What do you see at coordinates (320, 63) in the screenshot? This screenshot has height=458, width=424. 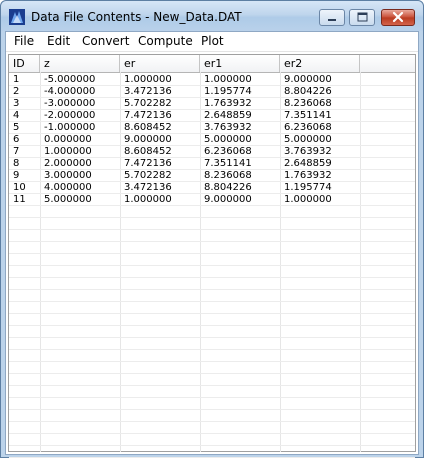 I see `column-header-er2: er2` at bounding box center [320, 63].